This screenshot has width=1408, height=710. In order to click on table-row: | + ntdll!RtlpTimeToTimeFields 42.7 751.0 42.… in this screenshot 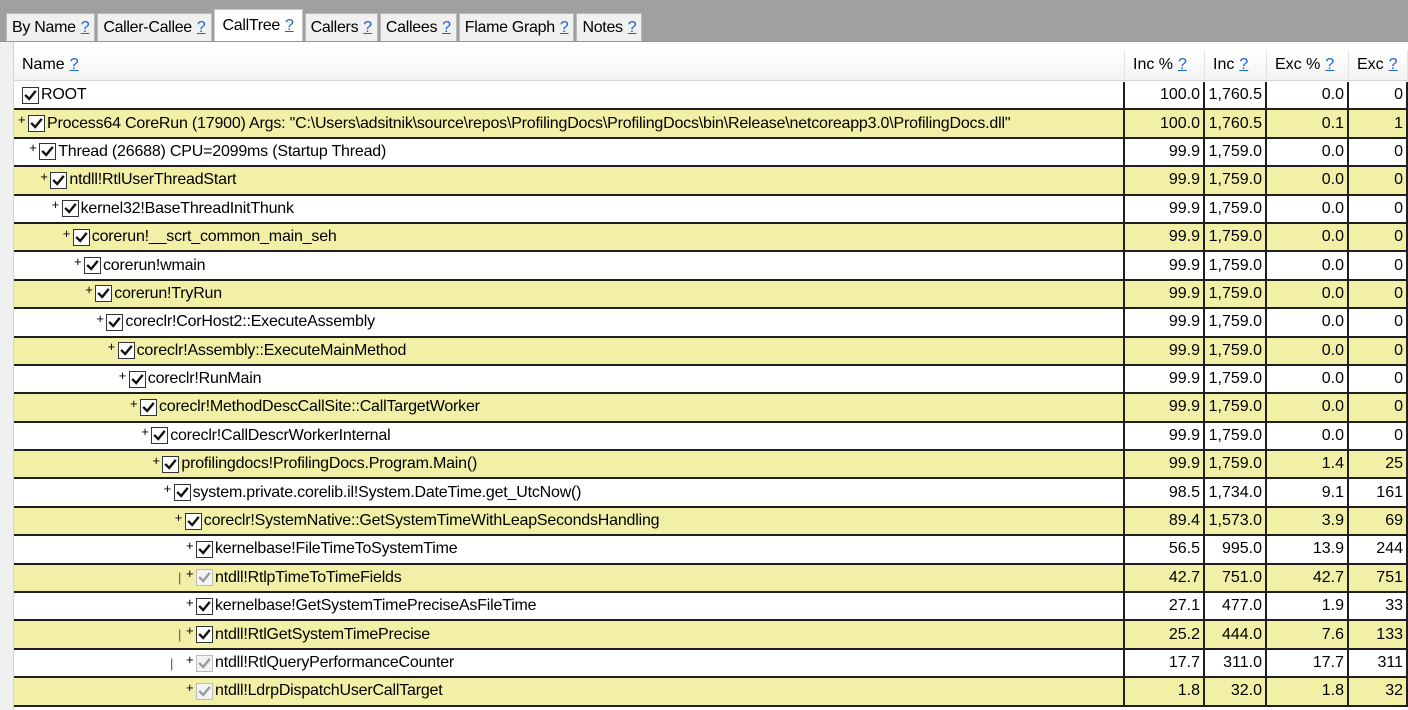, I will do `click(711, 579)`.